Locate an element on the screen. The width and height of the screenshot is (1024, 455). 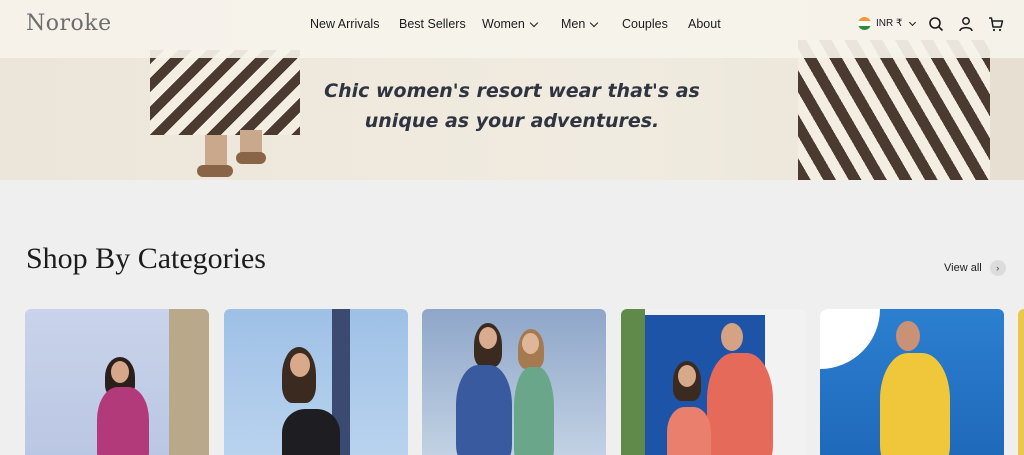
plant is located at coordinates (633, 382).